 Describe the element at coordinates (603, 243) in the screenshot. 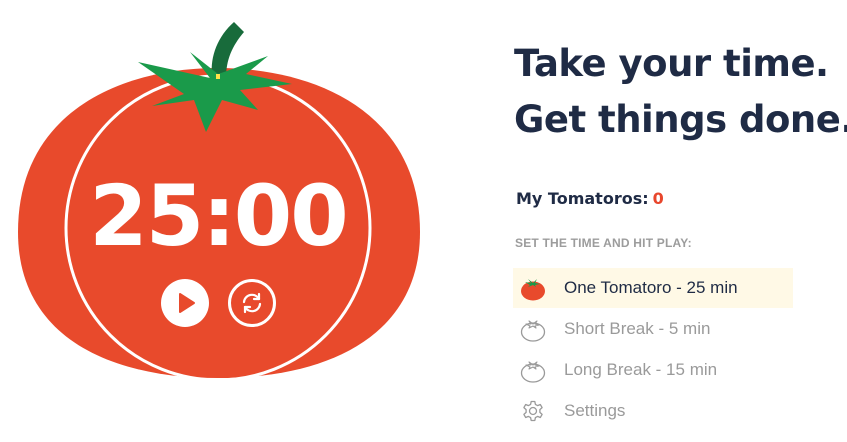

I see `instruction-text: SET THE TIME AND HIT PLAY:` at that location.